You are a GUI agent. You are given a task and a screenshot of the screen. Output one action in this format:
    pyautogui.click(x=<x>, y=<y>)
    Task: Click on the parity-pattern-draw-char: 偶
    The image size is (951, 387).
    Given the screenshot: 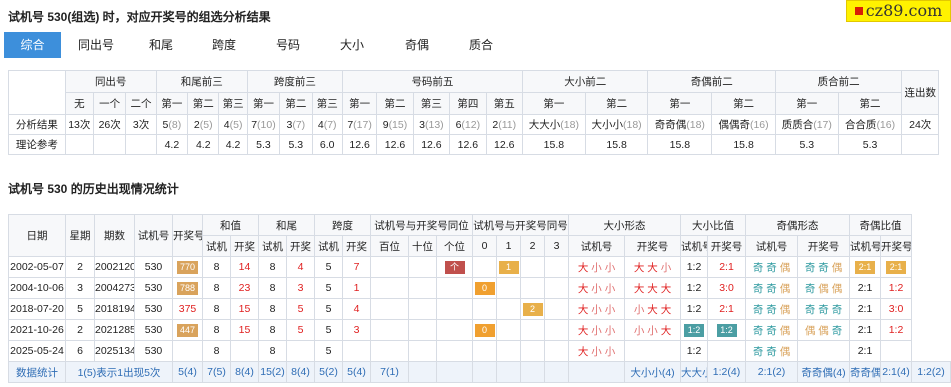 What is the action you would take?
    pyautogui.click(x=825, y=330)
    